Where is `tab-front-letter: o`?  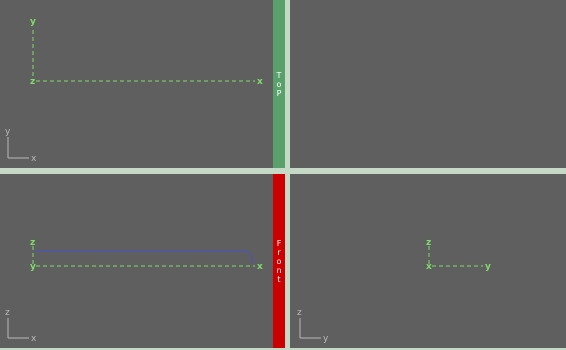
tab-front-letter: o is located at coordinates (279, 261).